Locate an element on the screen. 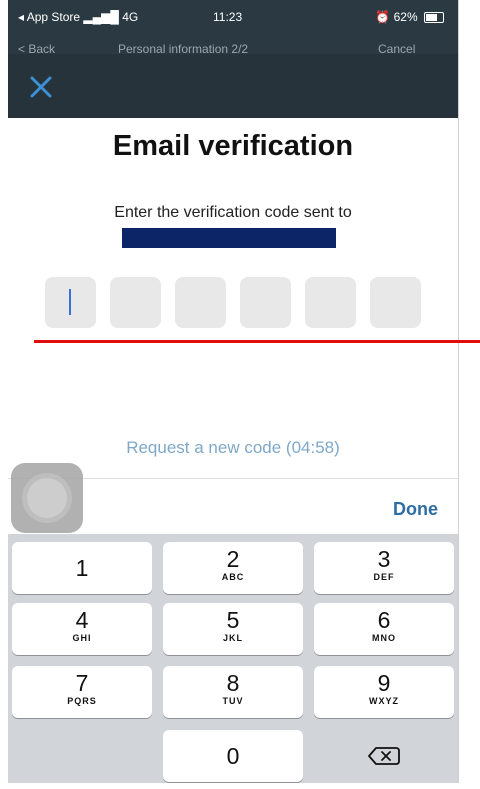 This screenshot has height=789, width=480. key-3: 3 DEF is located at coordinates (384, 568).